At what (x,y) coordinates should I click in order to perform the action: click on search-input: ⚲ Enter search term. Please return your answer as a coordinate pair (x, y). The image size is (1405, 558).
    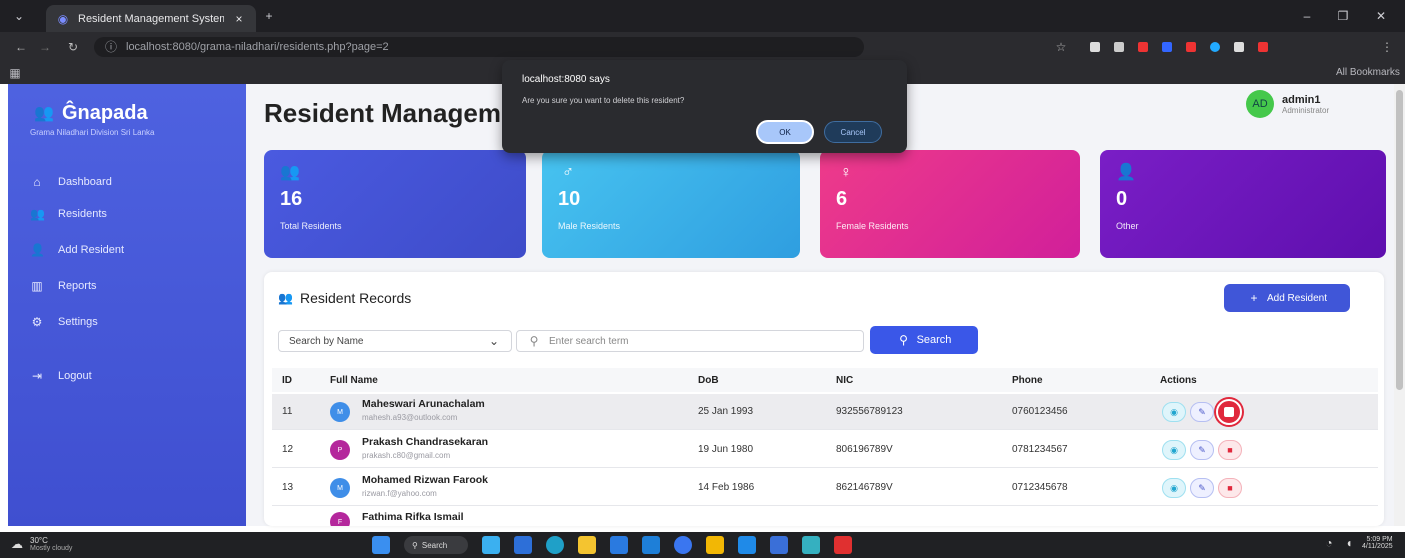
    Looking at the image, I should click on (690, 341).